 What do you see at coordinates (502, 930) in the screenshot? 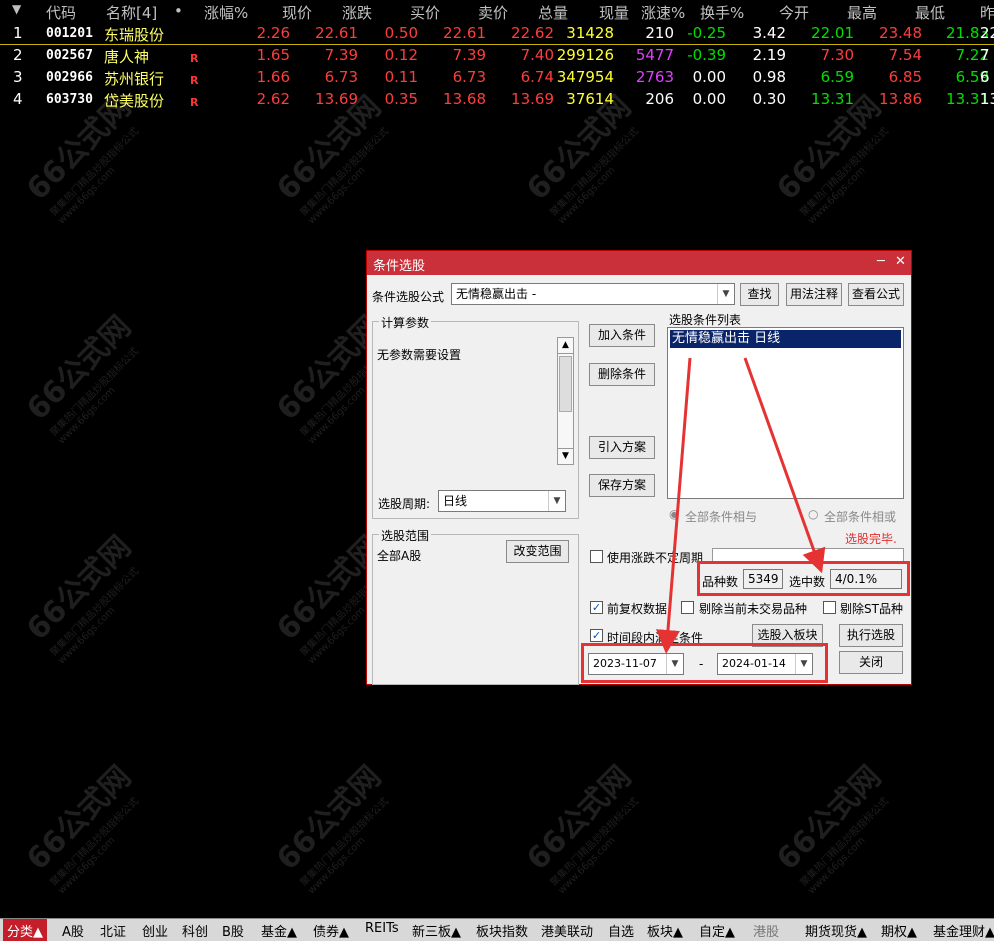
I see `tab-10: 板块指数` at bounding box center [502, 930].